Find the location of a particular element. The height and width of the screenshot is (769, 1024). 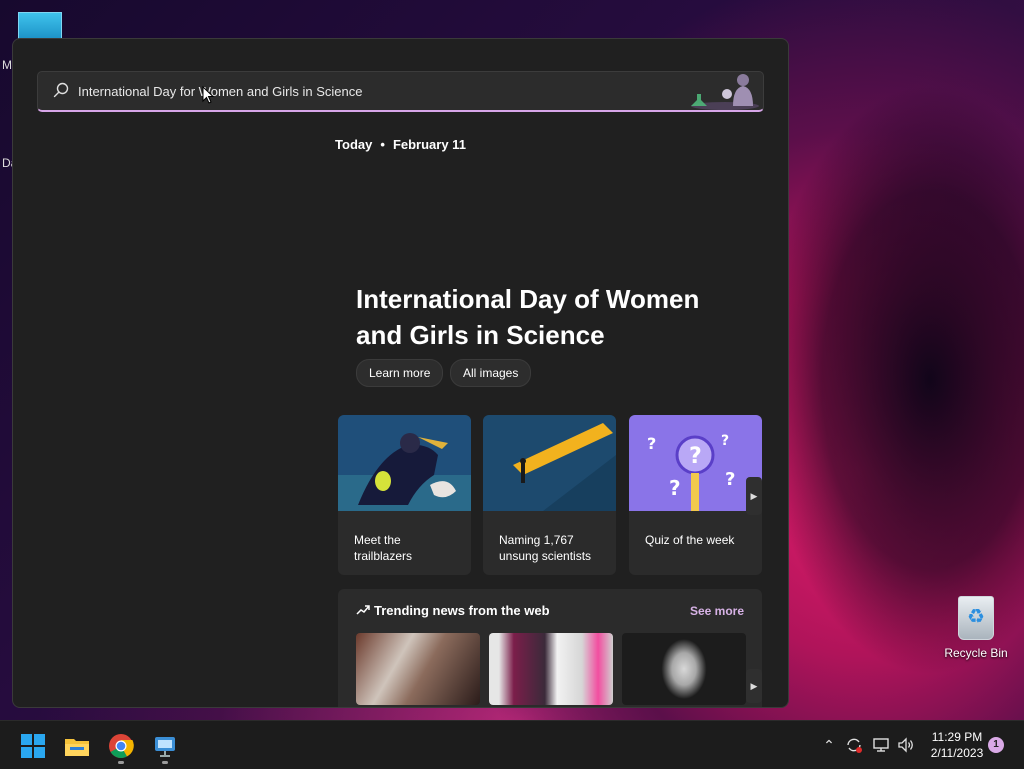

app-icon is located at coordinates (165, 746).